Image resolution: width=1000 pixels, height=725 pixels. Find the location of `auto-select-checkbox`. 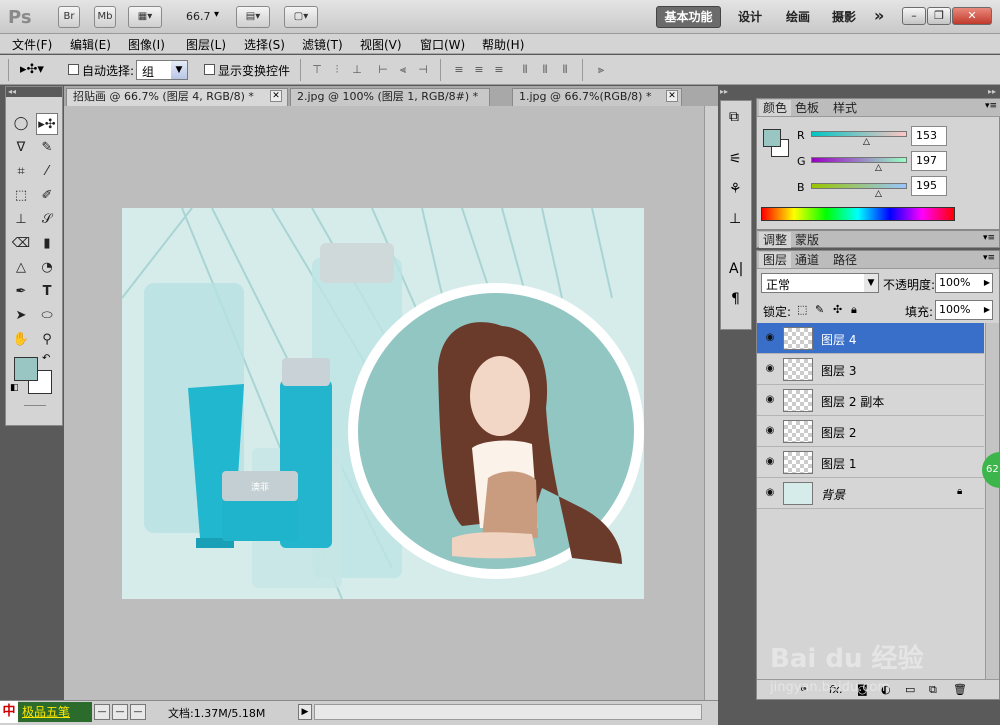

auto-select-checkbox is located at coordinates (73, 69).